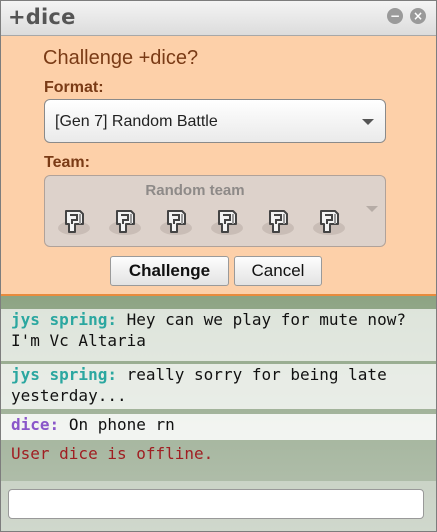 This screenshot has height=532, width=437. Describe the element at coordinates (218, 18) in the screenshot. I see `window-titlebar: +dice − ×` at that location.